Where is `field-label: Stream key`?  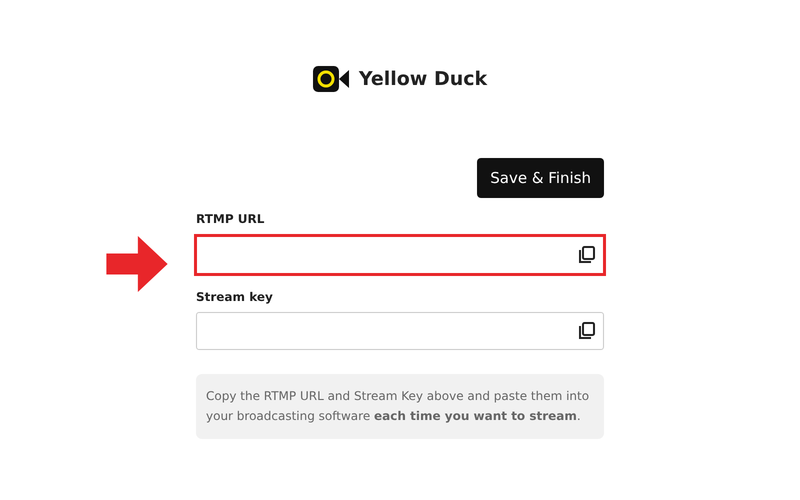 field-label: Stream key is located at coordinates (235, 297).